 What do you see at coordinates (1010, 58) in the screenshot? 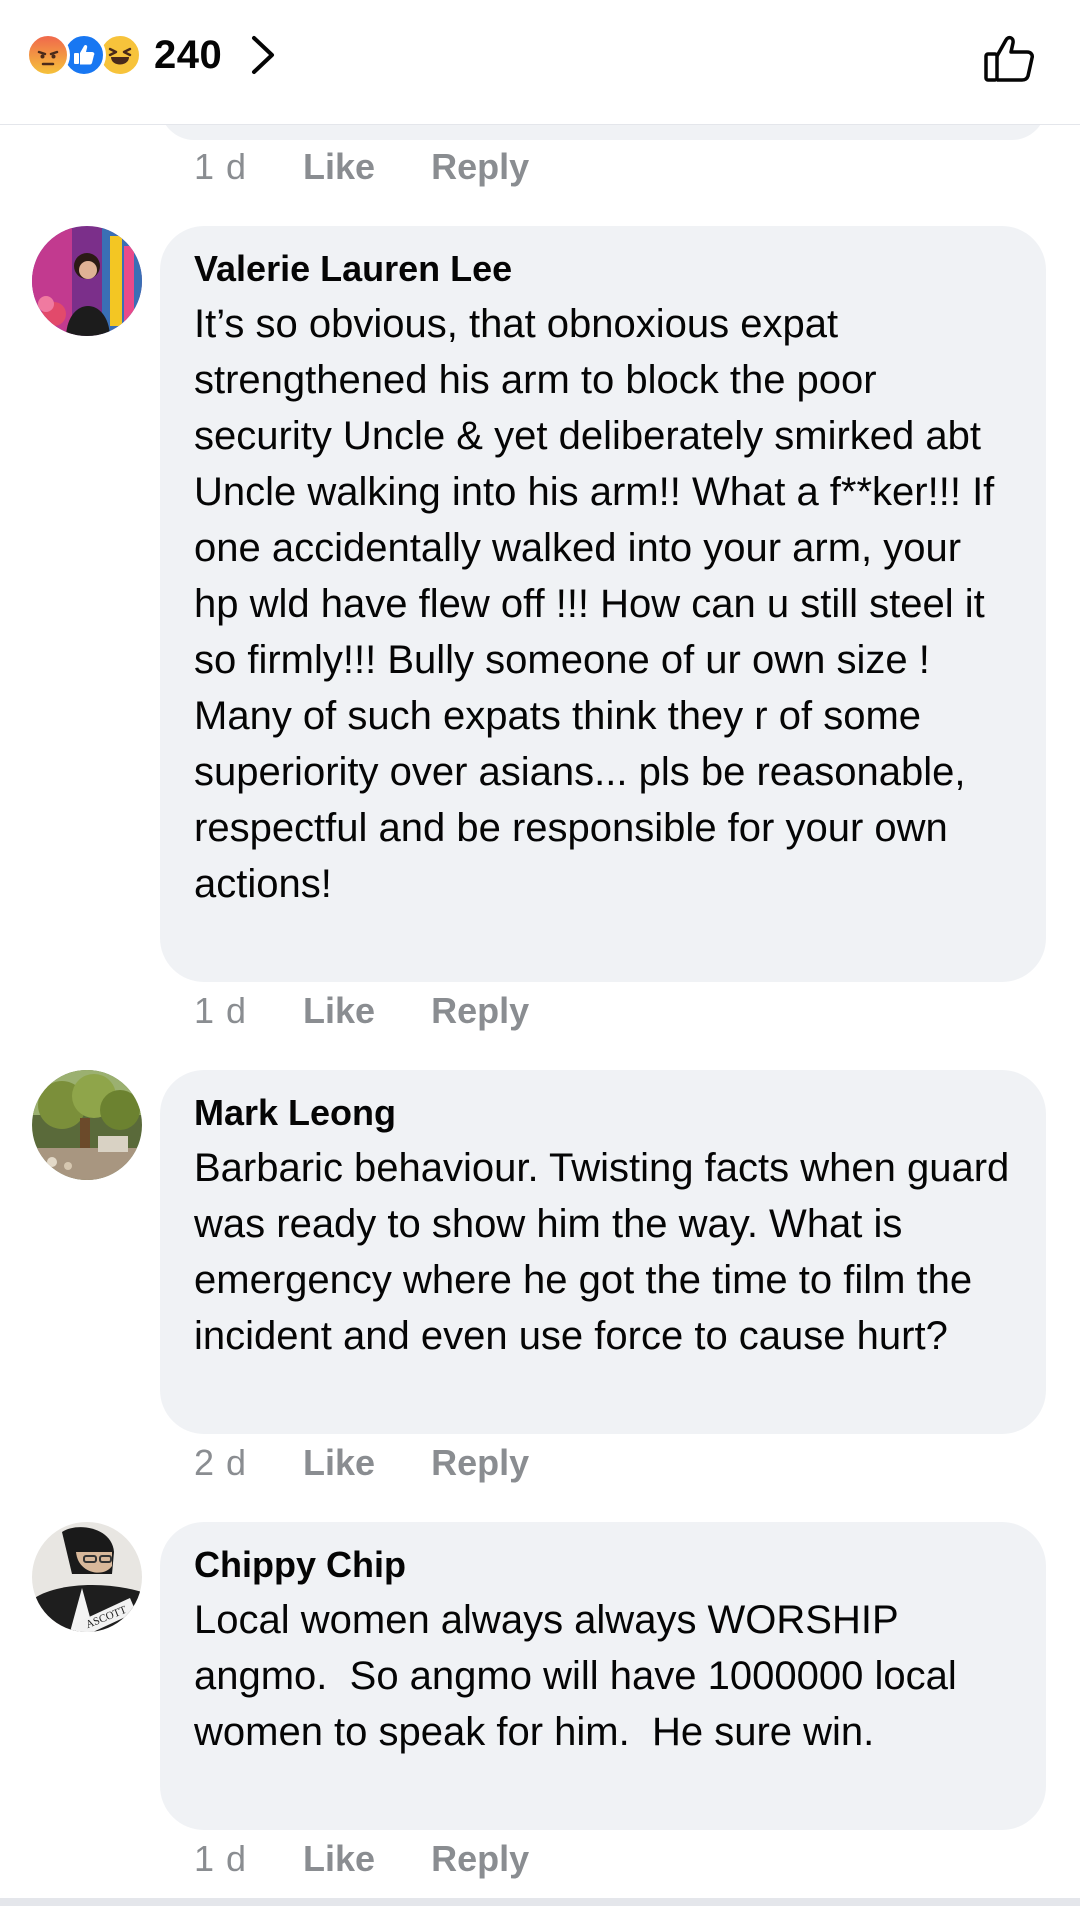
I see `thumbs-up-outline-icon` at bounding box center [1010, 58].